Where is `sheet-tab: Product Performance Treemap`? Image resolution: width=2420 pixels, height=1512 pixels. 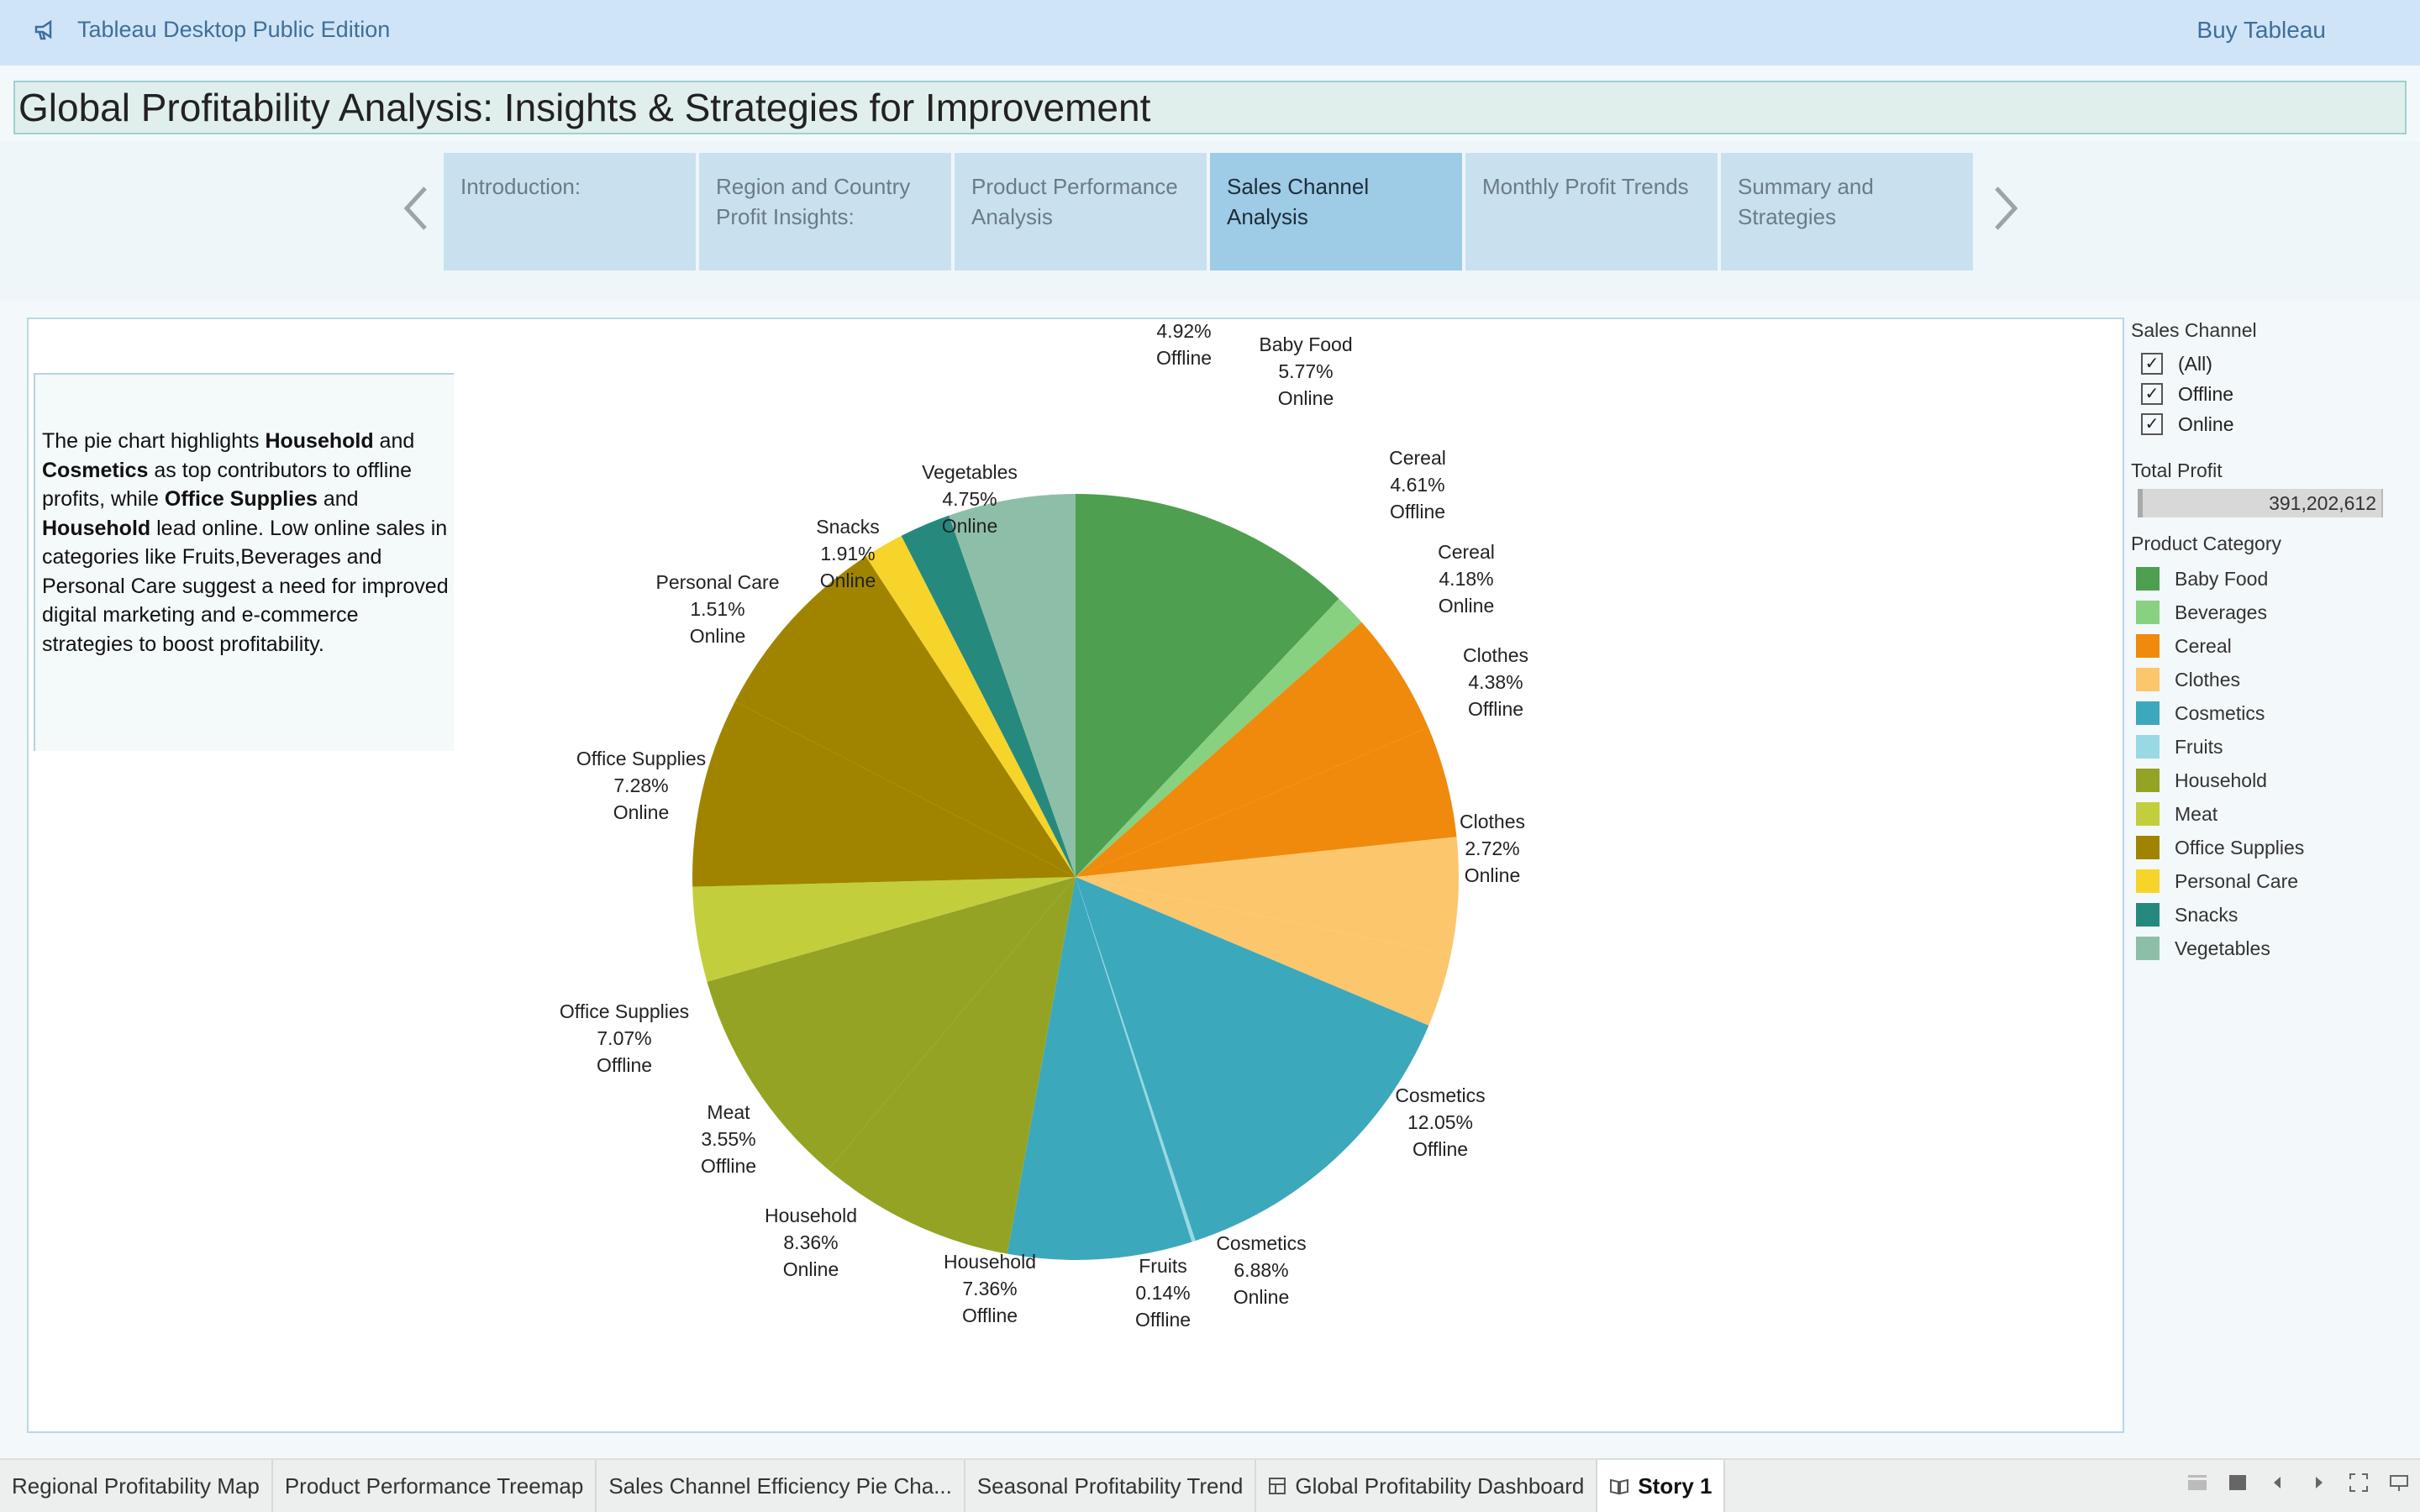
sheet-tab: Product Performance Treemap is located at coordinates (435, 1486).